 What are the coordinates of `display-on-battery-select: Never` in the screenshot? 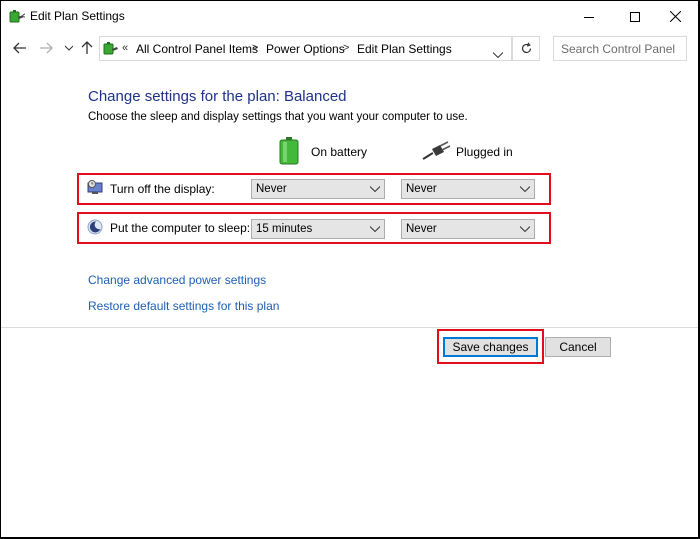 It's located at (318, 189).